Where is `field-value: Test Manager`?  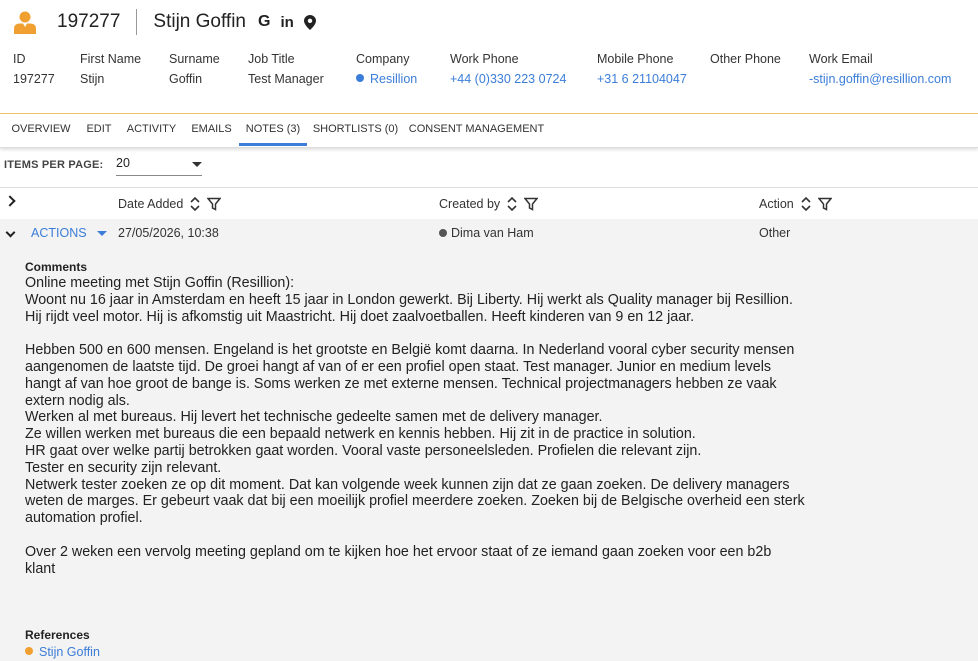
field-value: Test Manager is located at coordinates (286, 79).